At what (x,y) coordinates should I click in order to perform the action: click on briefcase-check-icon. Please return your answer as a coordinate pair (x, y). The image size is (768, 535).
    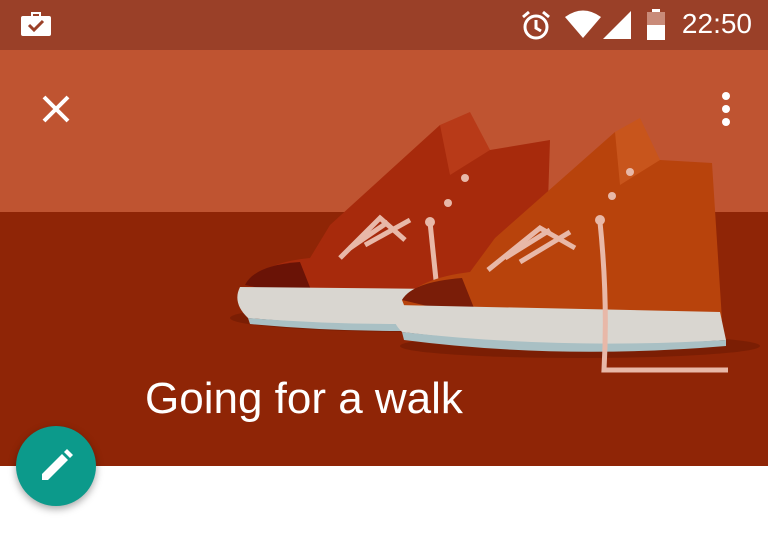
    Looking at the image, I should click on (36, 24).